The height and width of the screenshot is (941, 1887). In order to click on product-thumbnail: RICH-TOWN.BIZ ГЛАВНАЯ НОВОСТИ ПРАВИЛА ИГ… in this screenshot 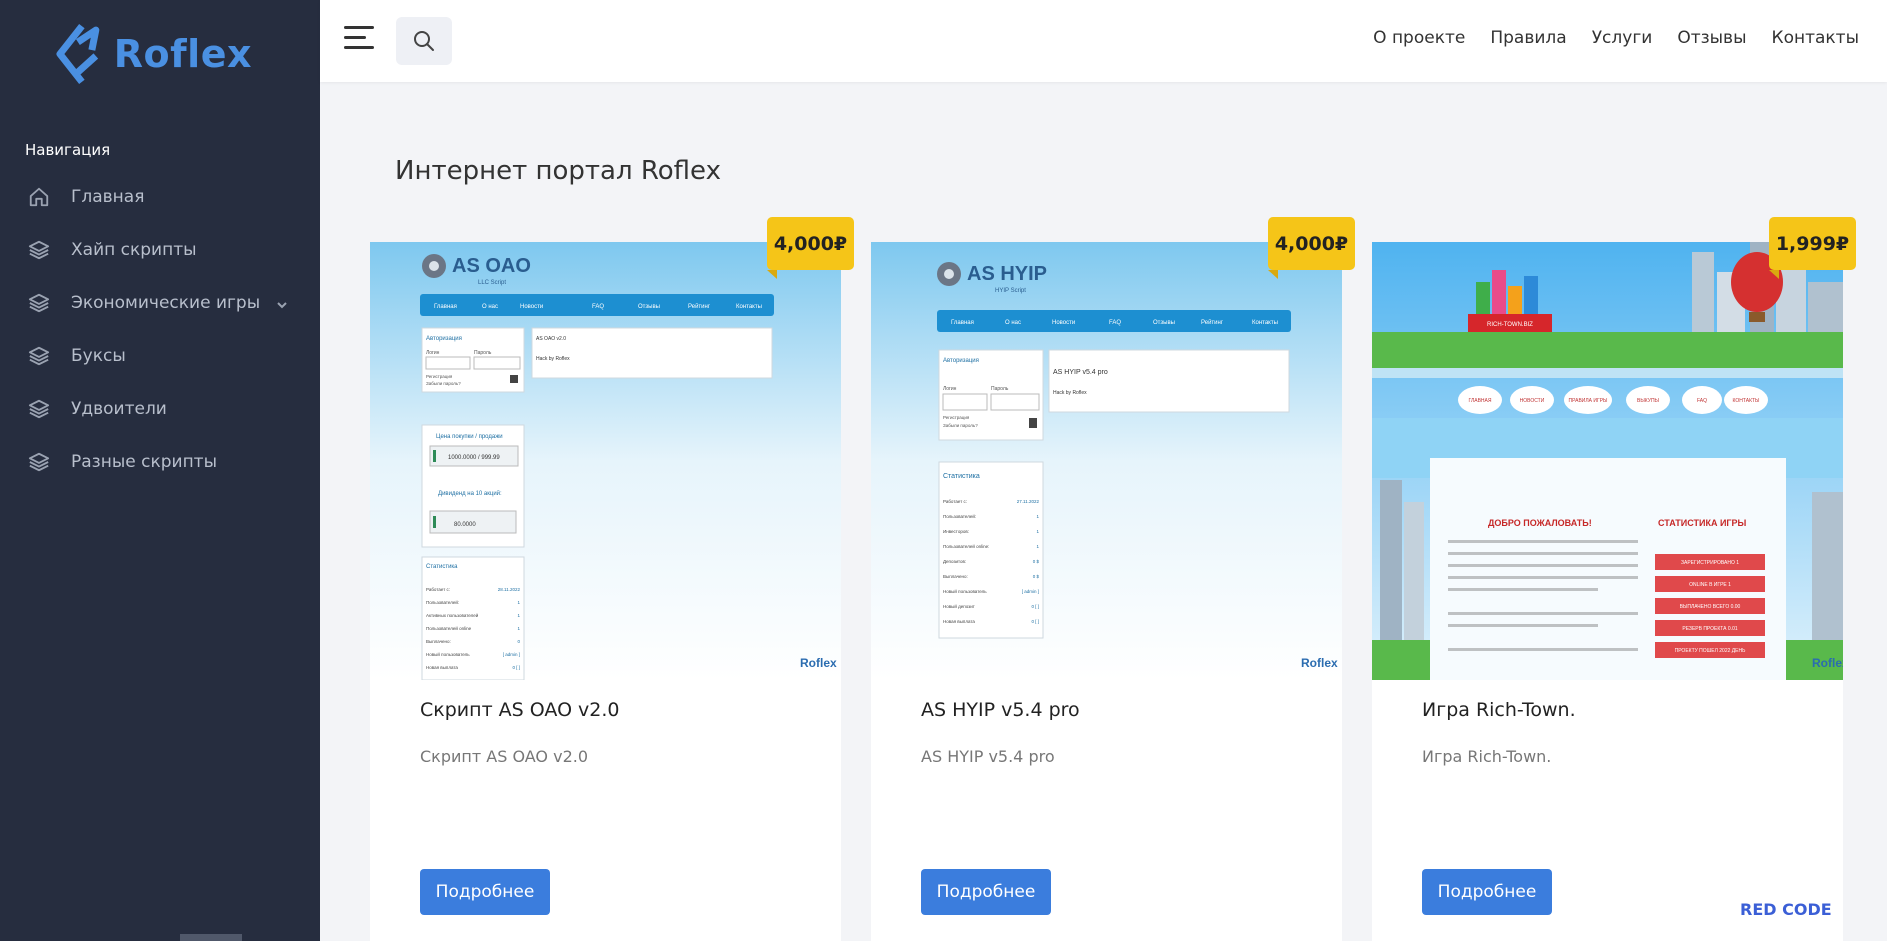, I will do `click(1607, 461)`.